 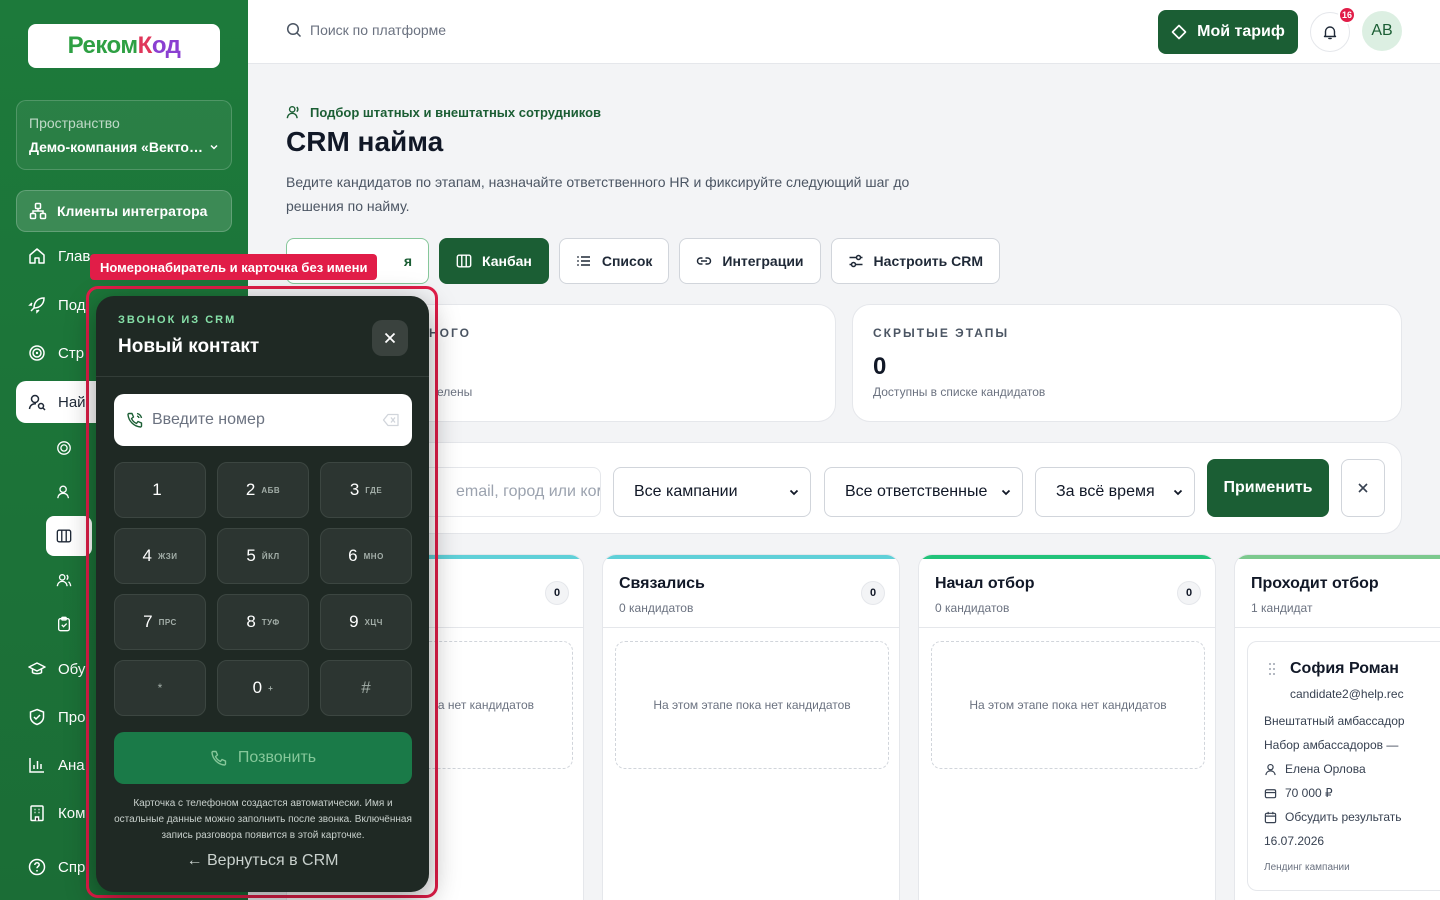 What do you see at coordinates (528, 491) in the screenshot?
I see `candidate-search-placeholder: email, город или ком` at bounding box center [528, 491].